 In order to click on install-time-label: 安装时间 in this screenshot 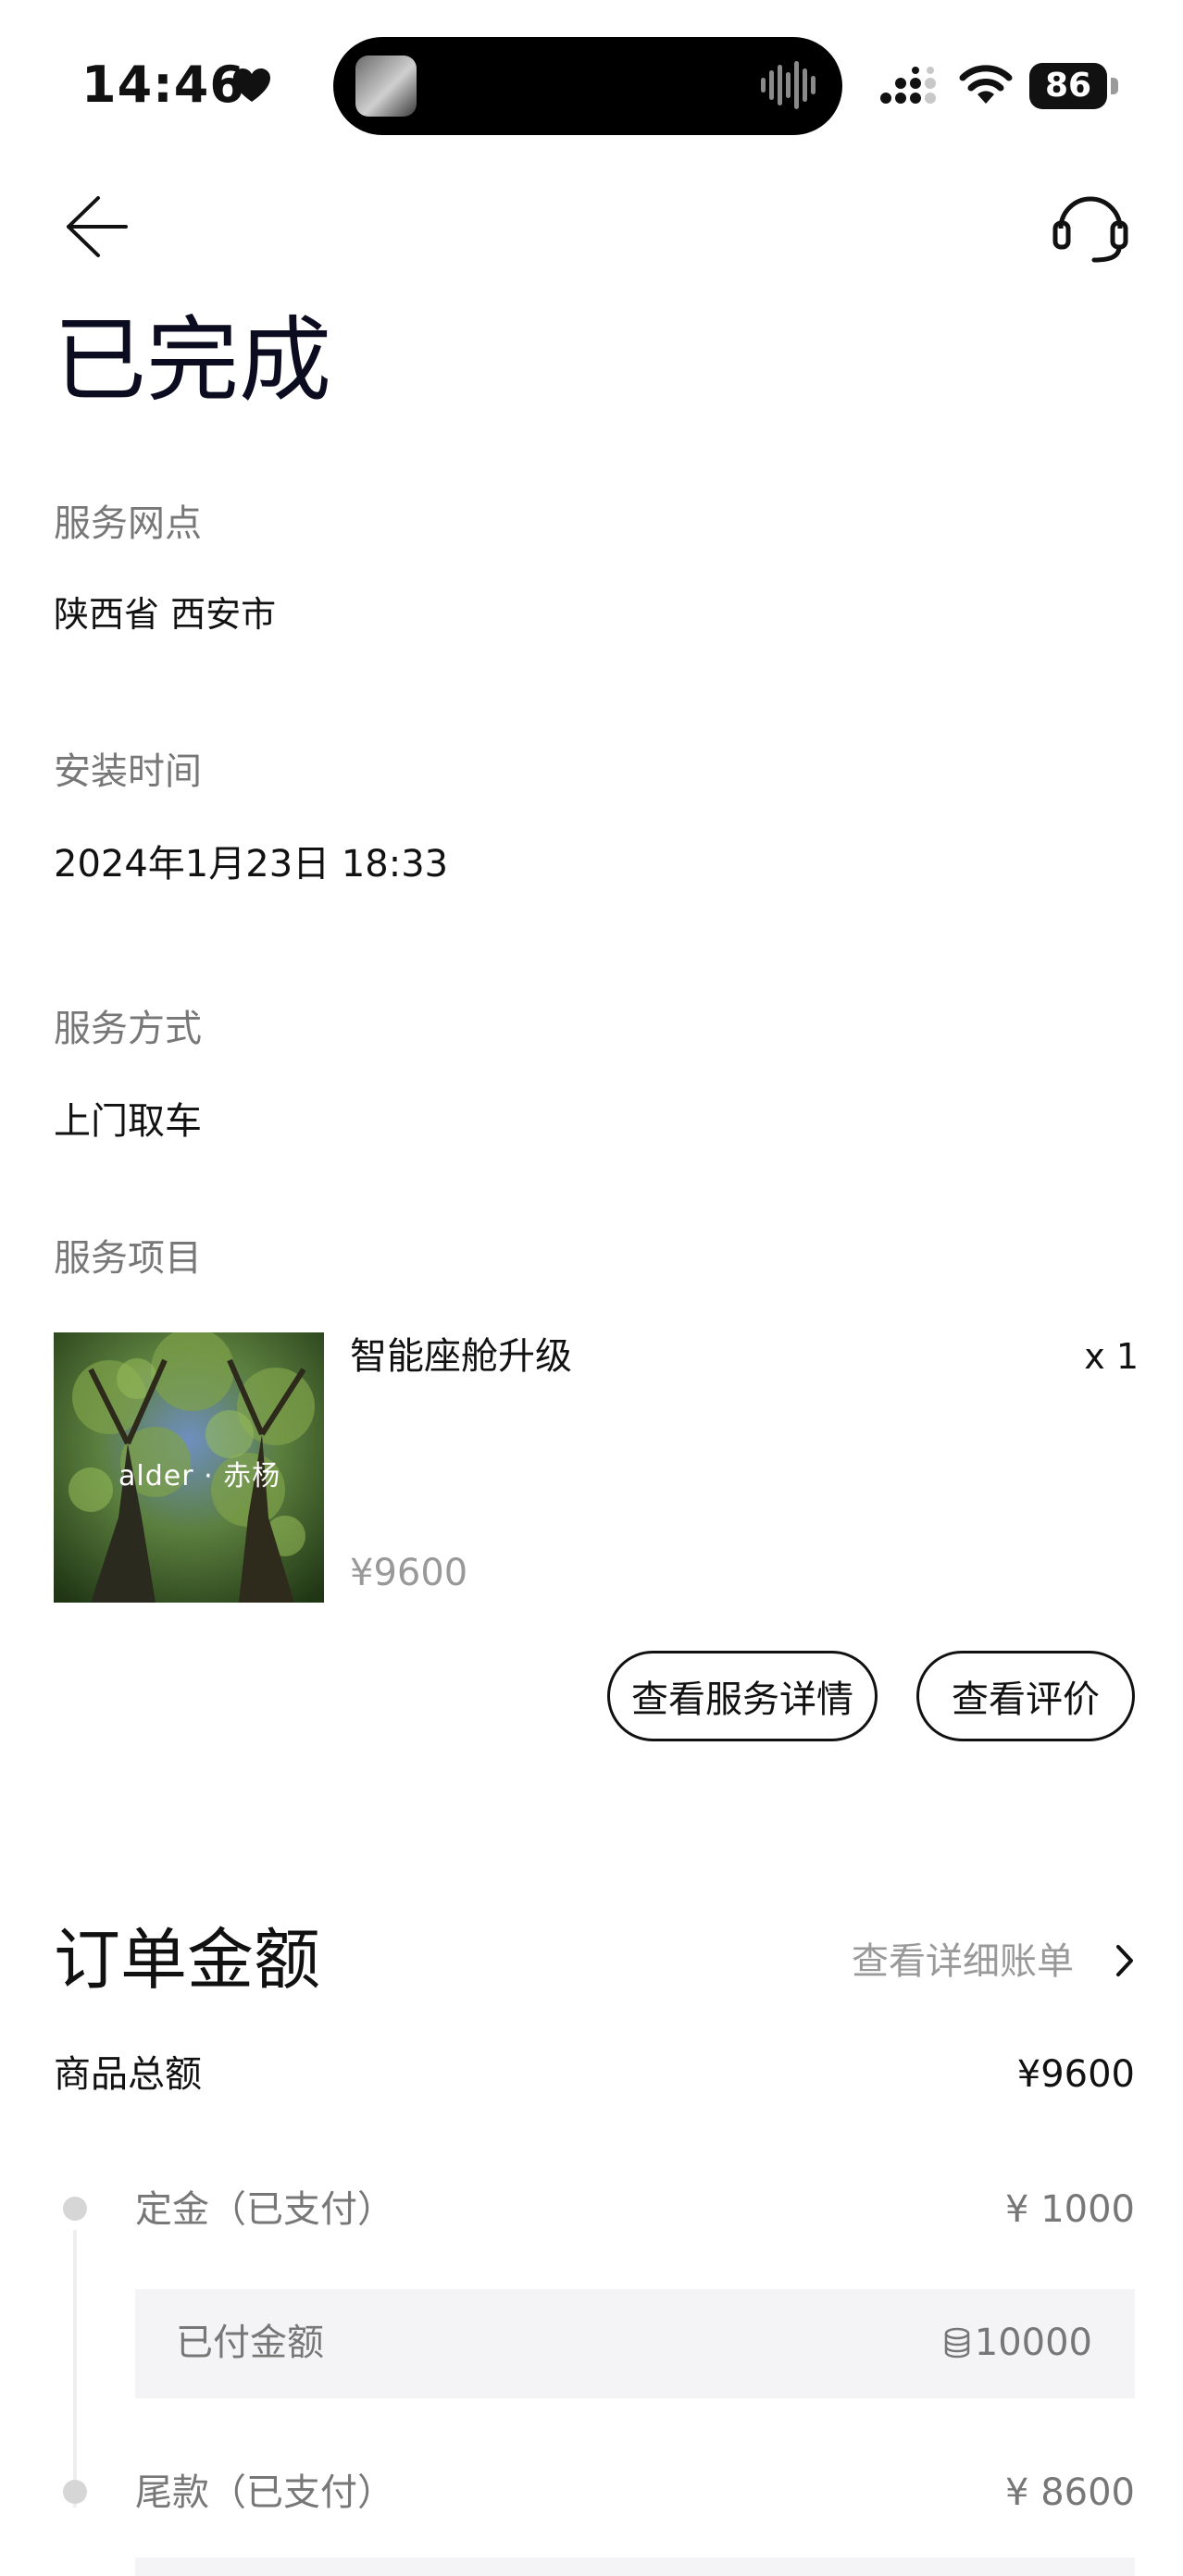, I will do `click(128, 771)`.